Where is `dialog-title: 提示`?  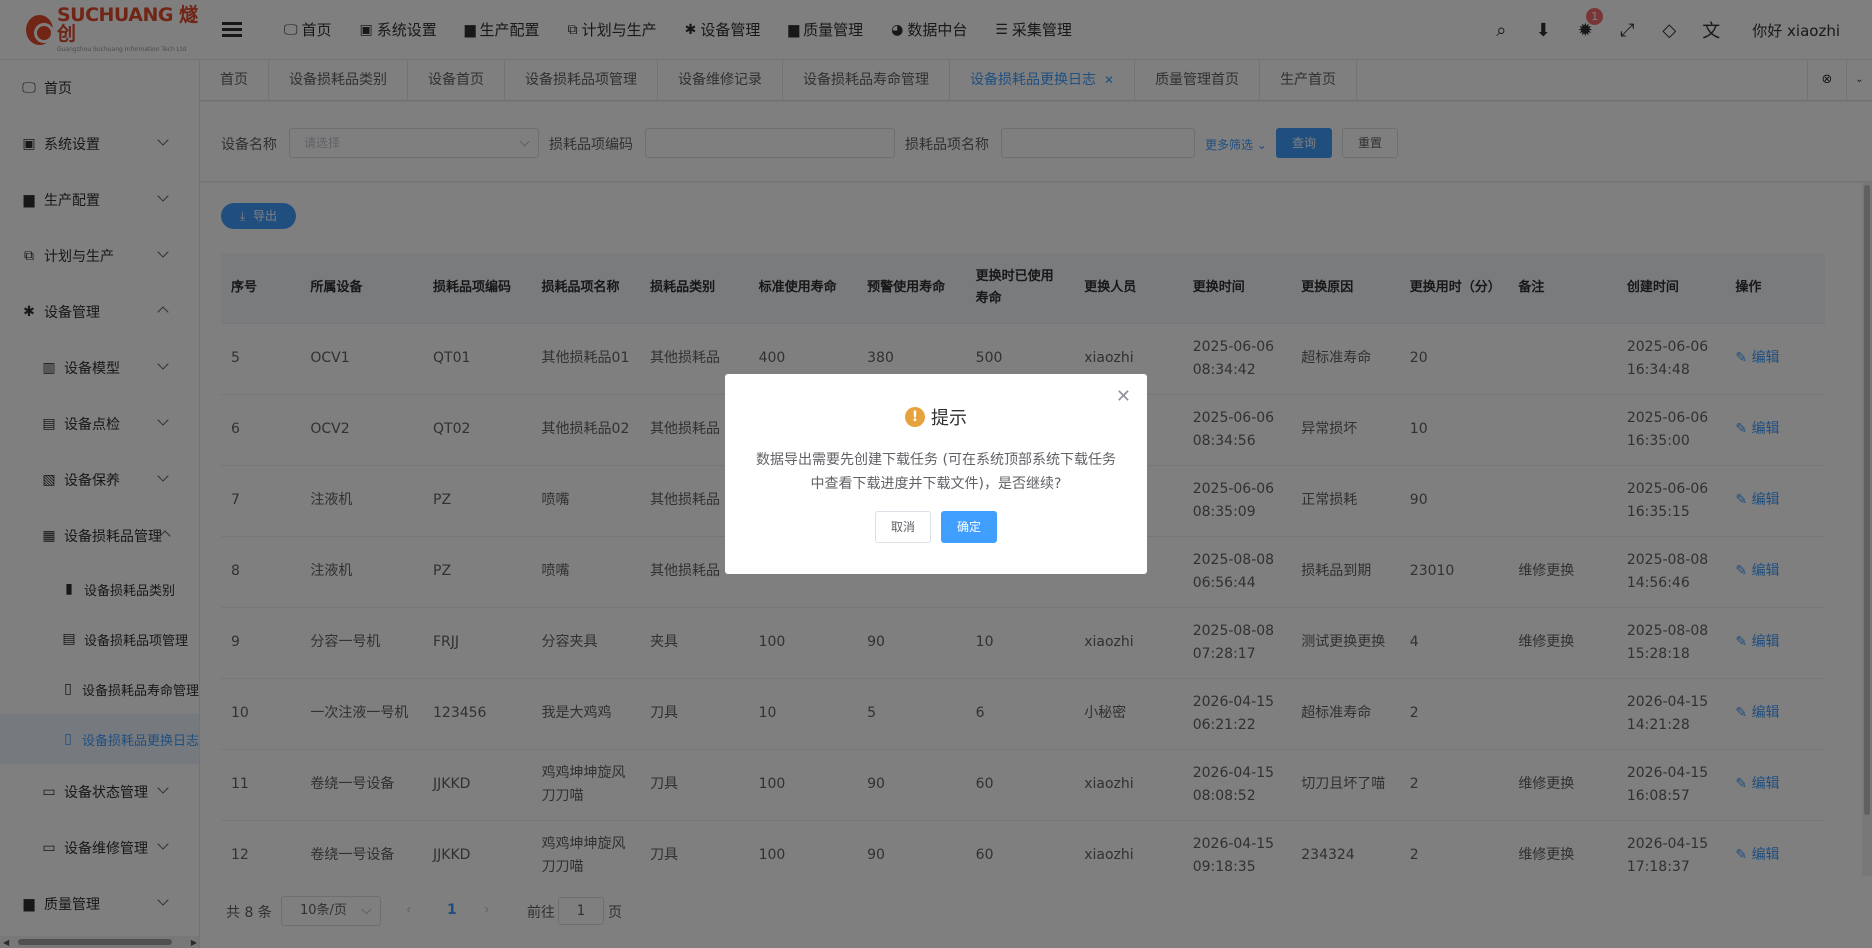
dialog-title: 提示 is located at coordinates (949, 418).